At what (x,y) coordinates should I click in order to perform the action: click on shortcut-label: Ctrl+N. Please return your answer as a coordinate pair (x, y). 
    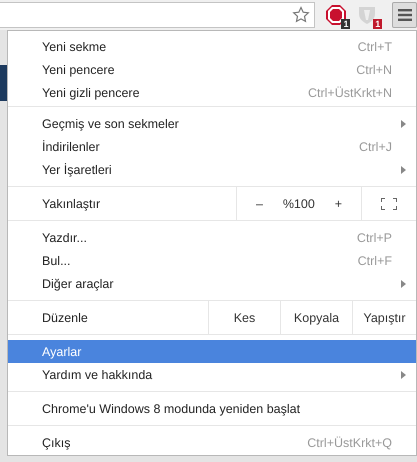
    Looking at the image, I should click on (374, 69).